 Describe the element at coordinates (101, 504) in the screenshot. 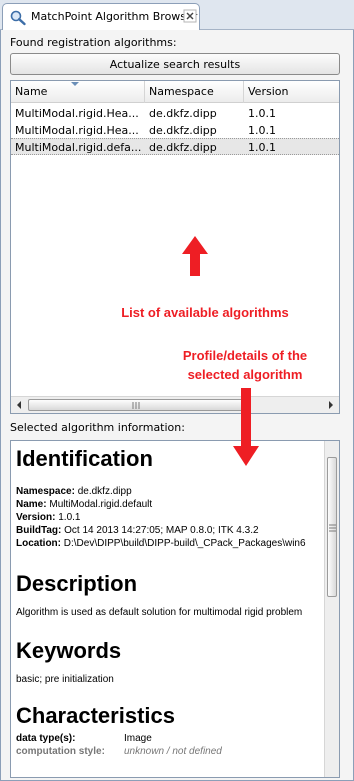

I see `name-value: MultiModal.rigid.default` at that location.